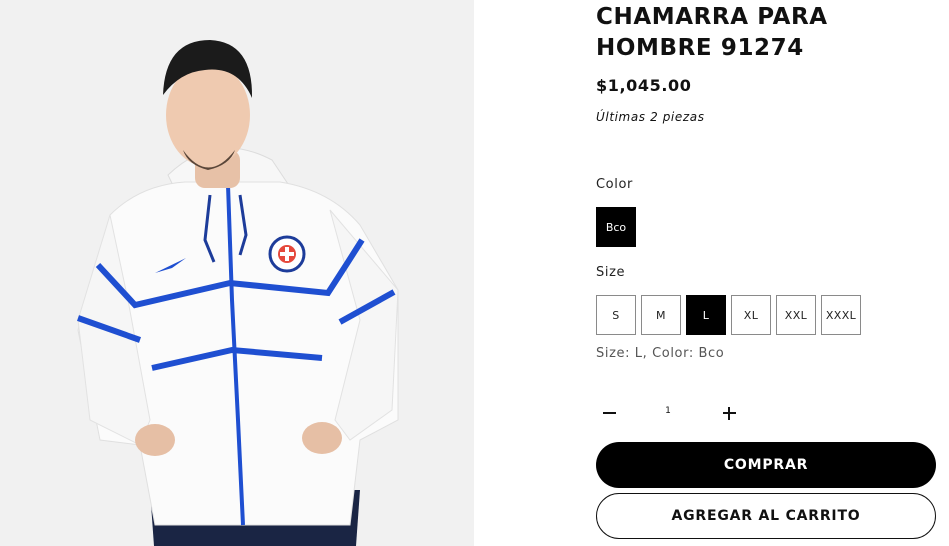 The width and height of the screenshot is (949, 546). What do you see at coordinates (796, 315) in the screenshot?
I see `size-option-xxl: XXL` at bounding box center [796, 315].